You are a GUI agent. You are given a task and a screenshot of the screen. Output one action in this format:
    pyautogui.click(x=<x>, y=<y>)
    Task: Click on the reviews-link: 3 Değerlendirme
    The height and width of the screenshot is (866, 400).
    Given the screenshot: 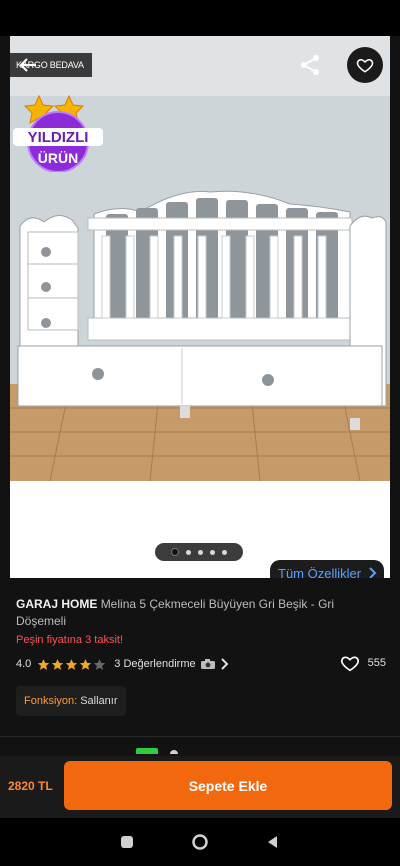 What is the action you would take?
    pyautogui.click(x=171, y=664)
    